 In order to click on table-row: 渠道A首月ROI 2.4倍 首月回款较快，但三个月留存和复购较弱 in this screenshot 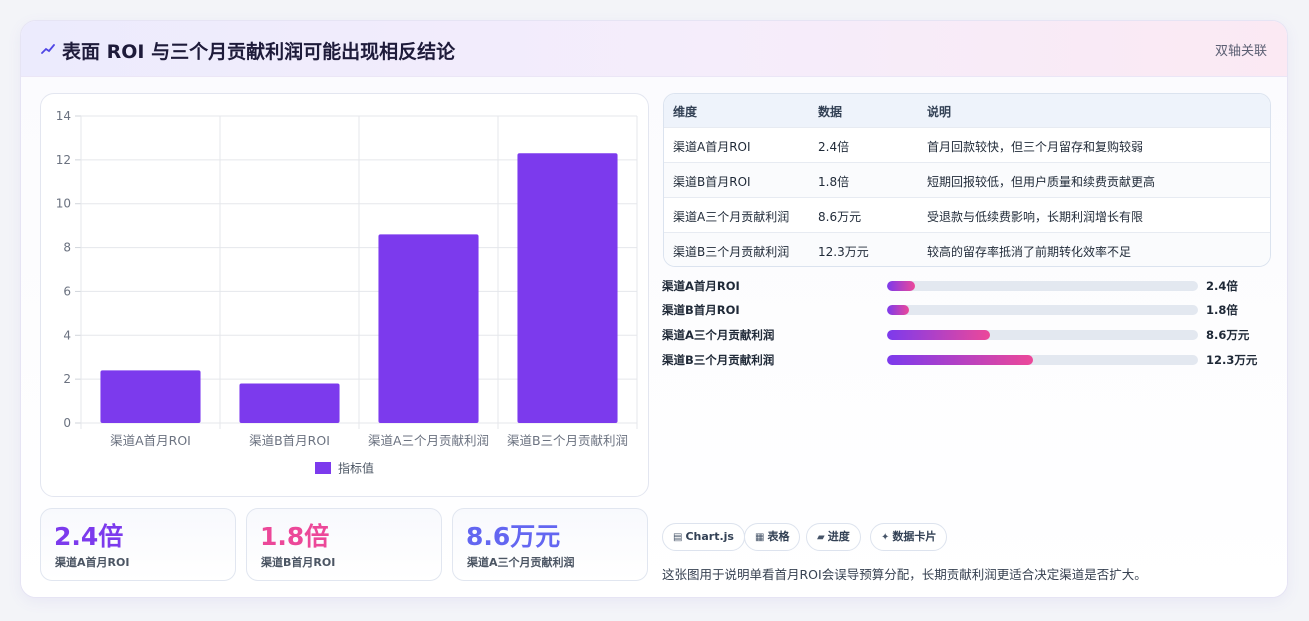, I will do `click(967, 144)`.